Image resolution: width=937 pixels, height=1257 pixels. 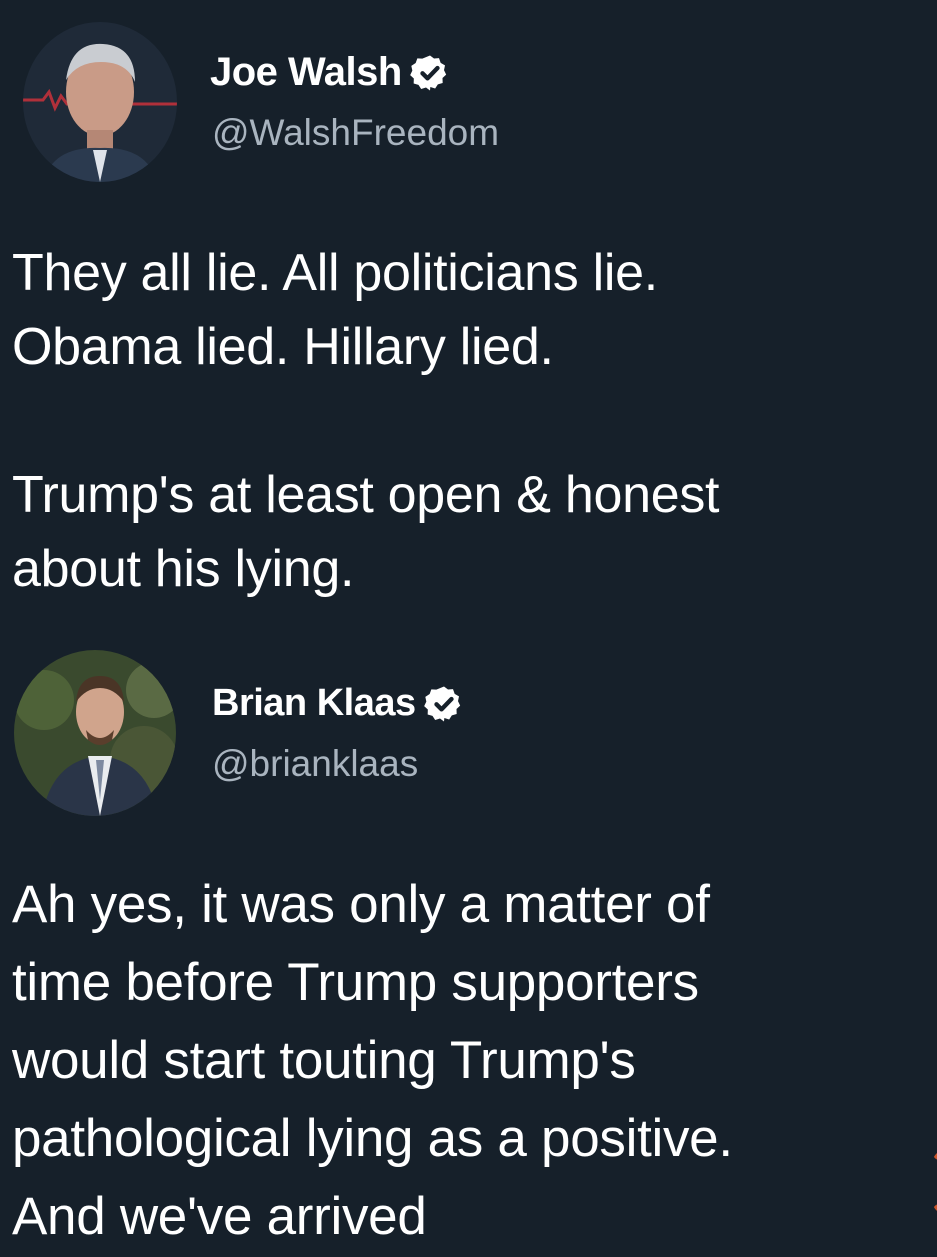 I want to click on handle: @brianklaas, so click(x=315, y=764).